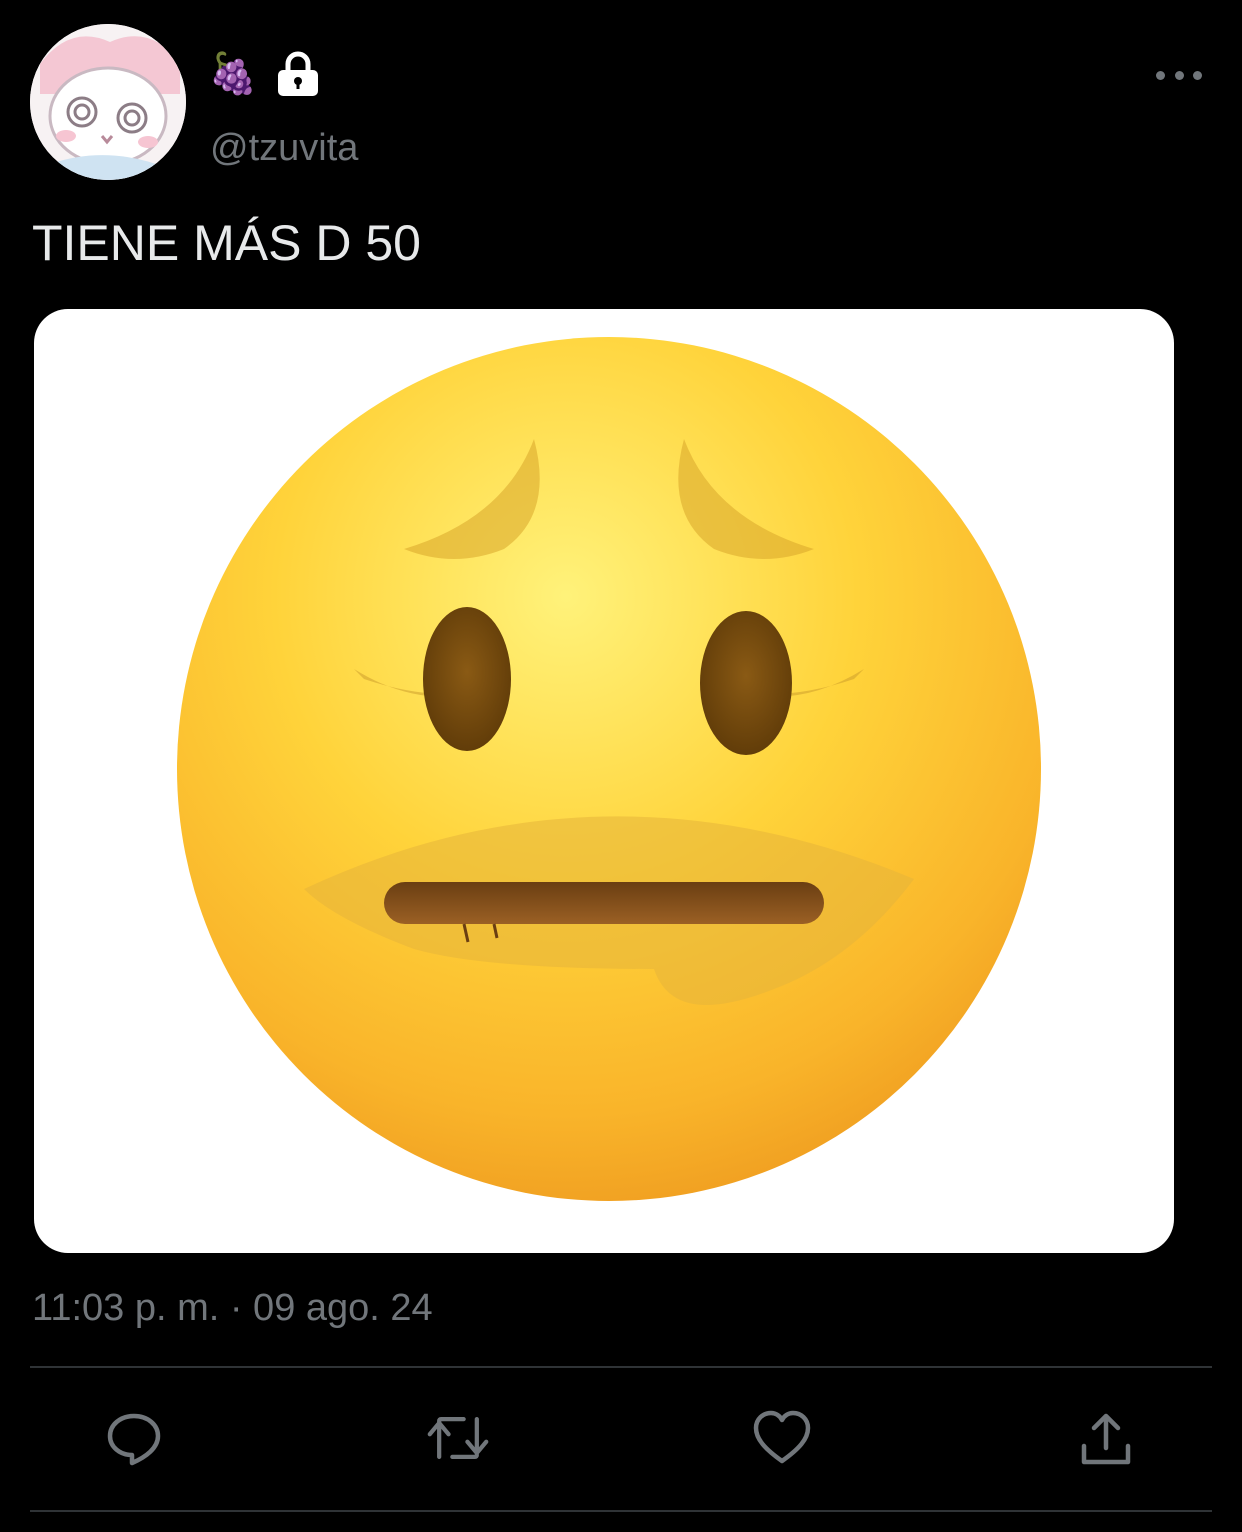  Describe the element at coordinates (226, 243) in the screenshot. I see `tweet-text: TIENE MÁS D 50` at that location.